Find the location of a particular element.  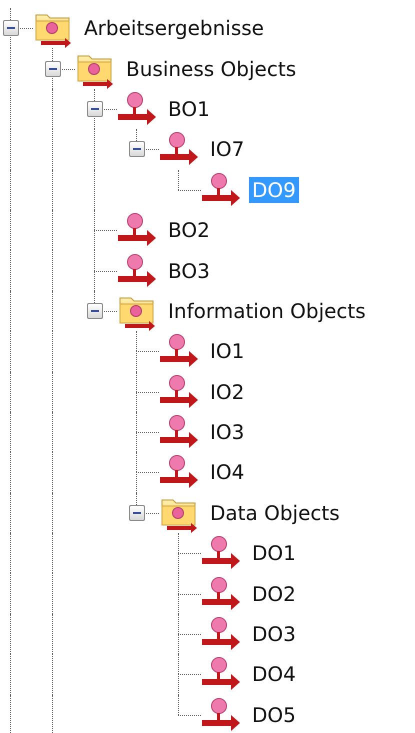

tree-item-label: BO1 is located at coordinates (189, 109).